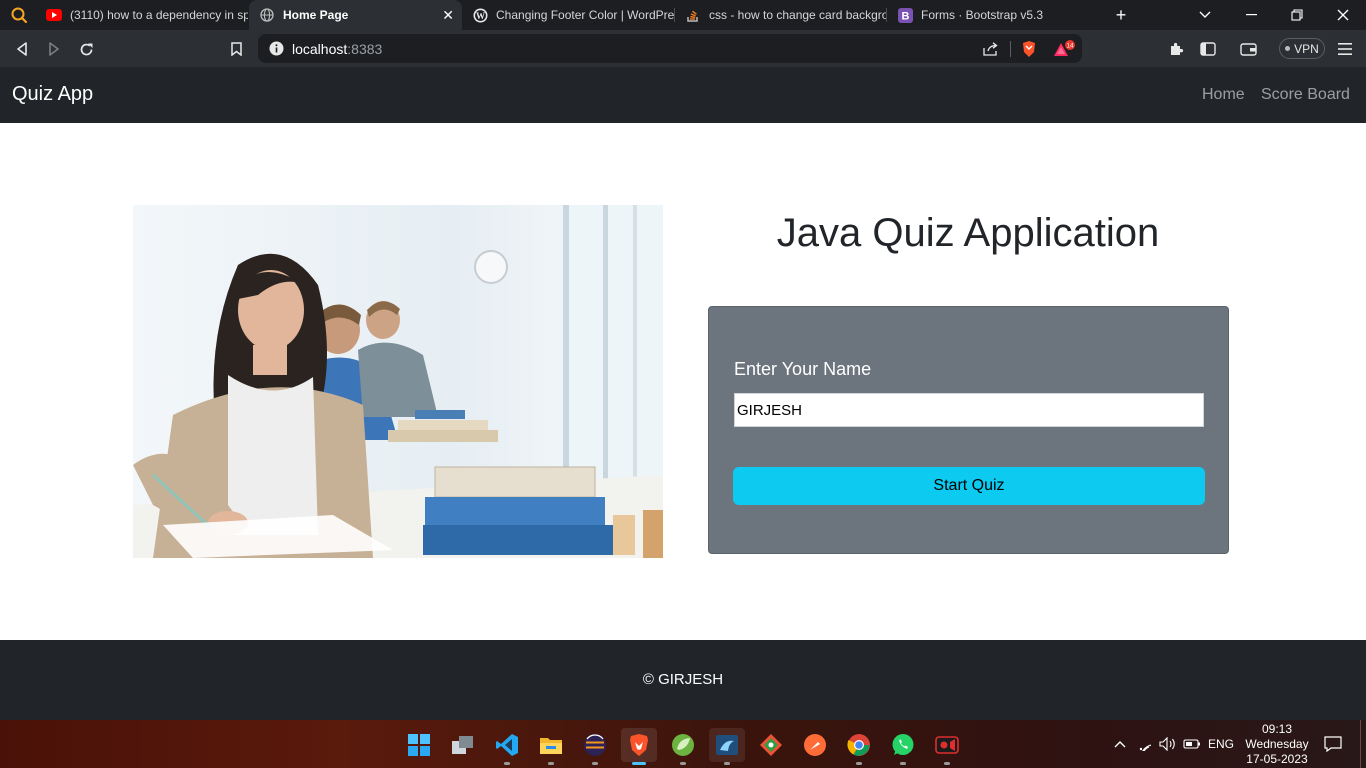 Image resolution: width=1366 pixels, height=768 pixels. I want to click on windows-start-icon, so click(419, 745).